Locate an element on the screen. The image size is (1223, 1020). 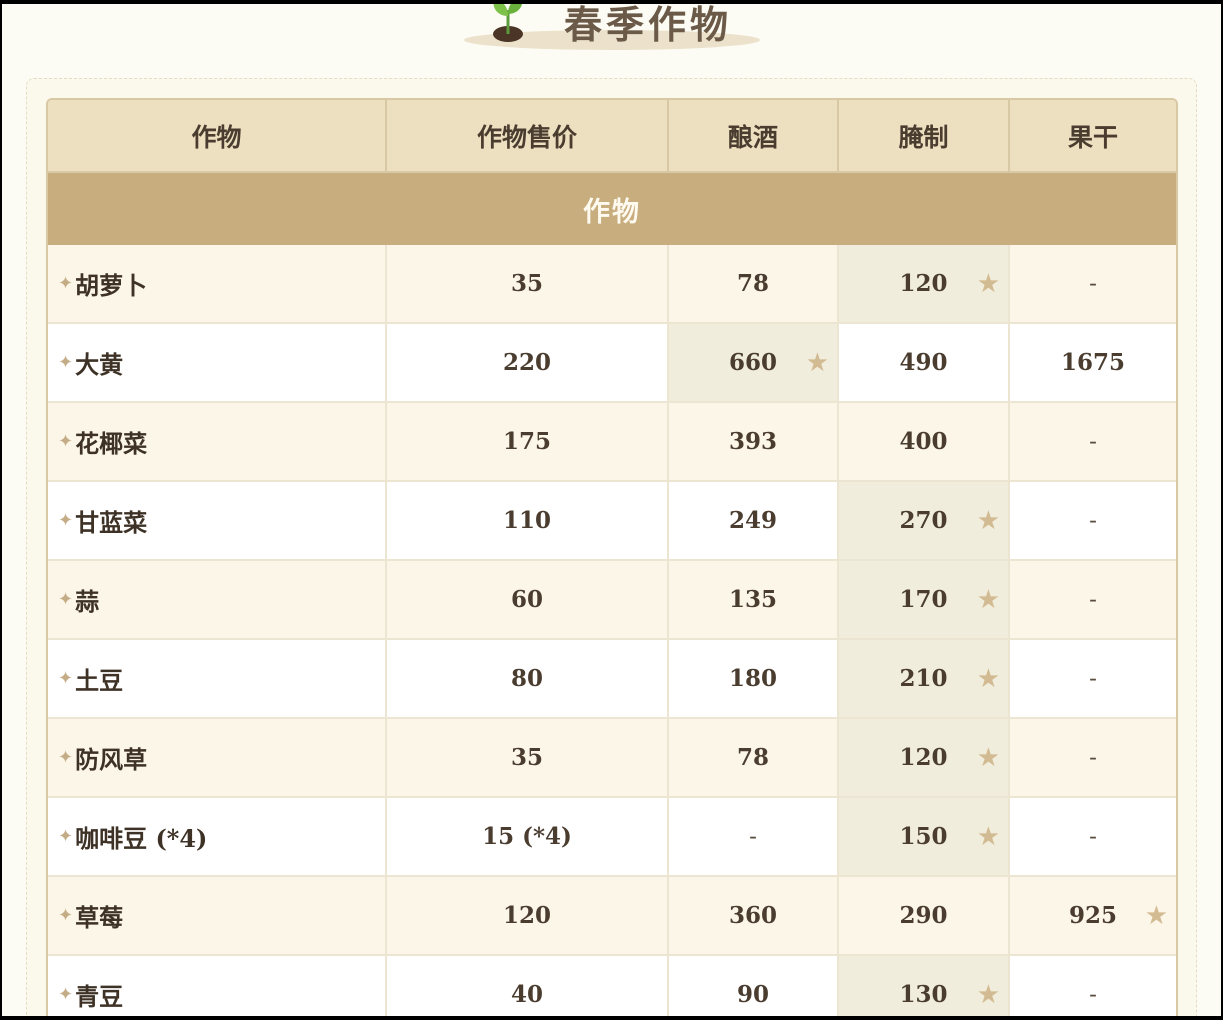
wine-cell: 180 is located at coordinates (754, 678).